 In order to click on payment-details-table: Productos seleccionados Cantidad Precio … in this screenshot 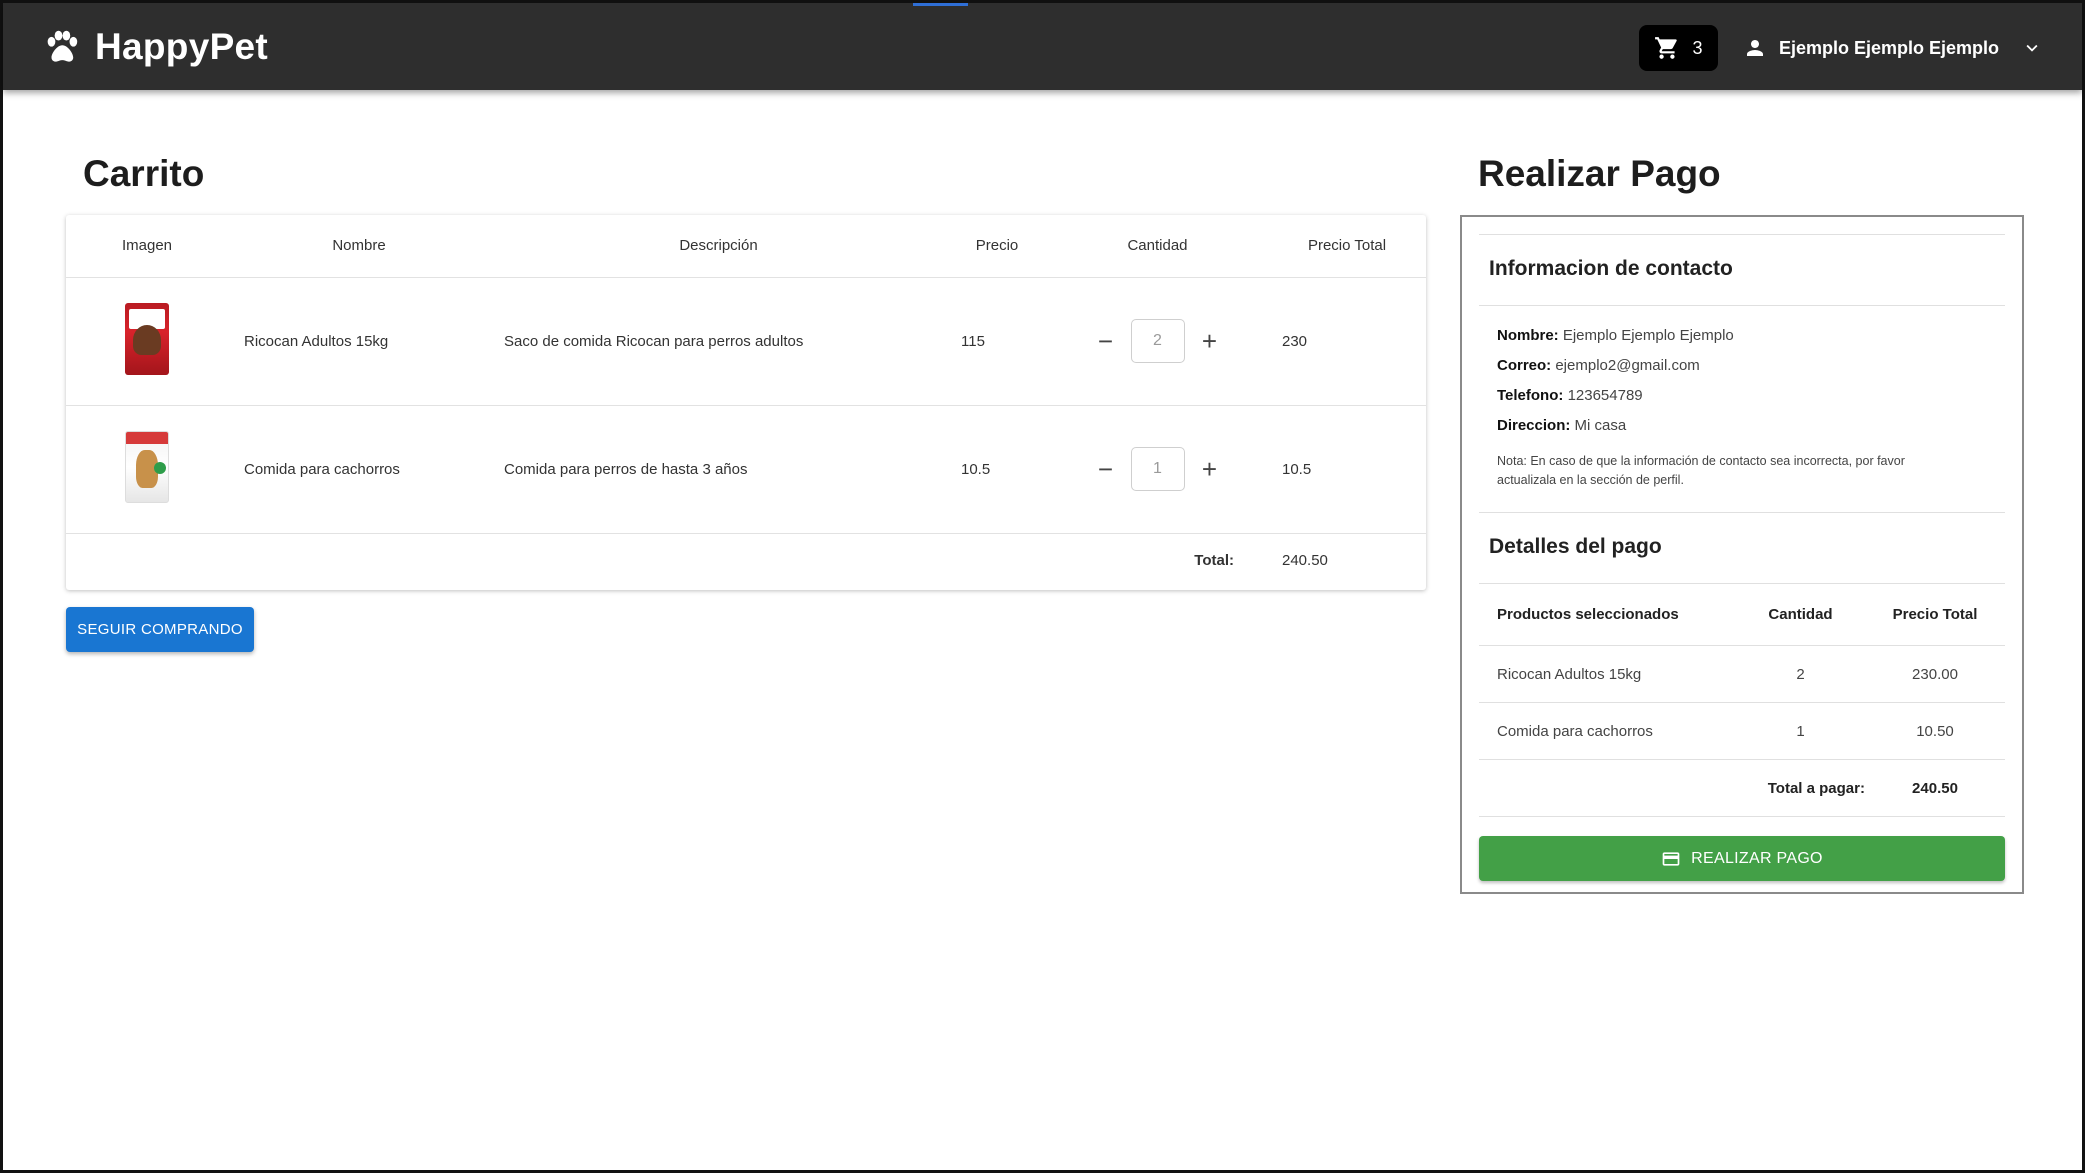, I will do `click(1742, 700)`.